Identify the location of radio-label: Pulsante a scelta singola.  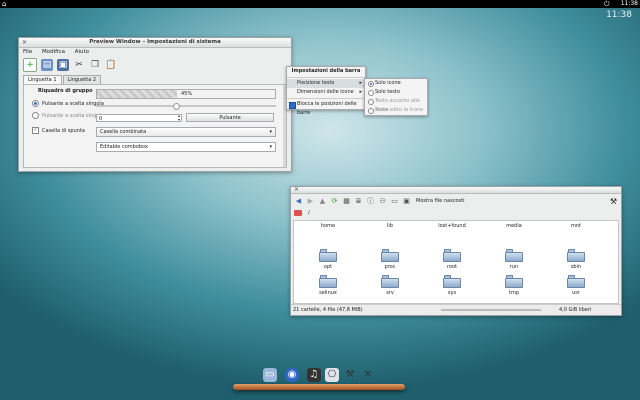
(73, 103).